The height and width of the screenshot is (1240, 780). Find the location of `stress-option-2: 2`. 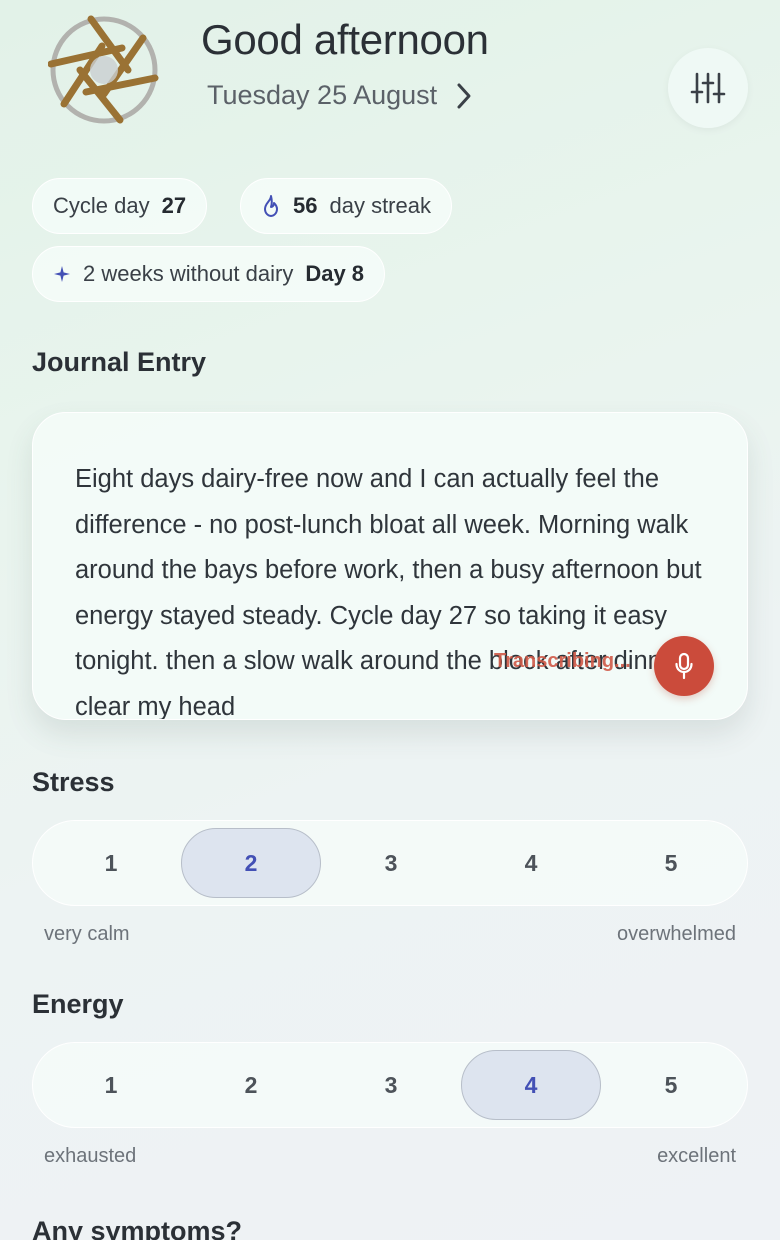

stress-option-2: 2 is located at coordinates (251, 863).